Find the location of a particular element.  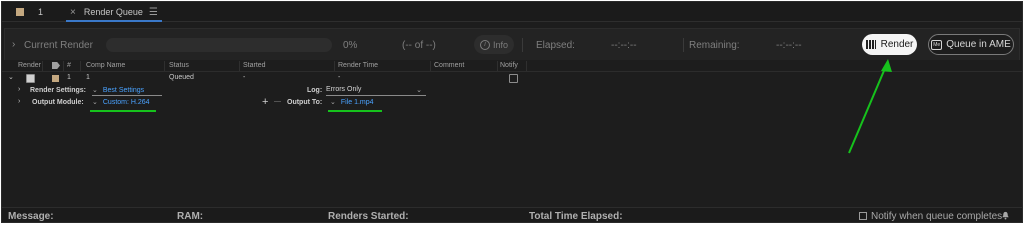

started-time: - is located at coordinates (244, 77).